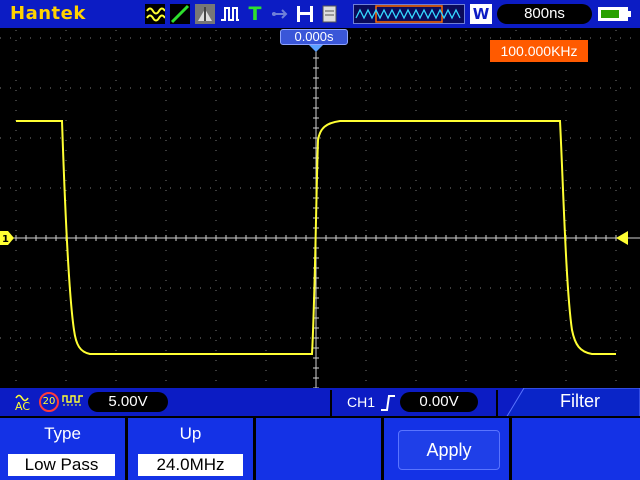  Describe the element at coordinates (155, 14) in the screenshot. I see `waveform-ac-icon` at that location.